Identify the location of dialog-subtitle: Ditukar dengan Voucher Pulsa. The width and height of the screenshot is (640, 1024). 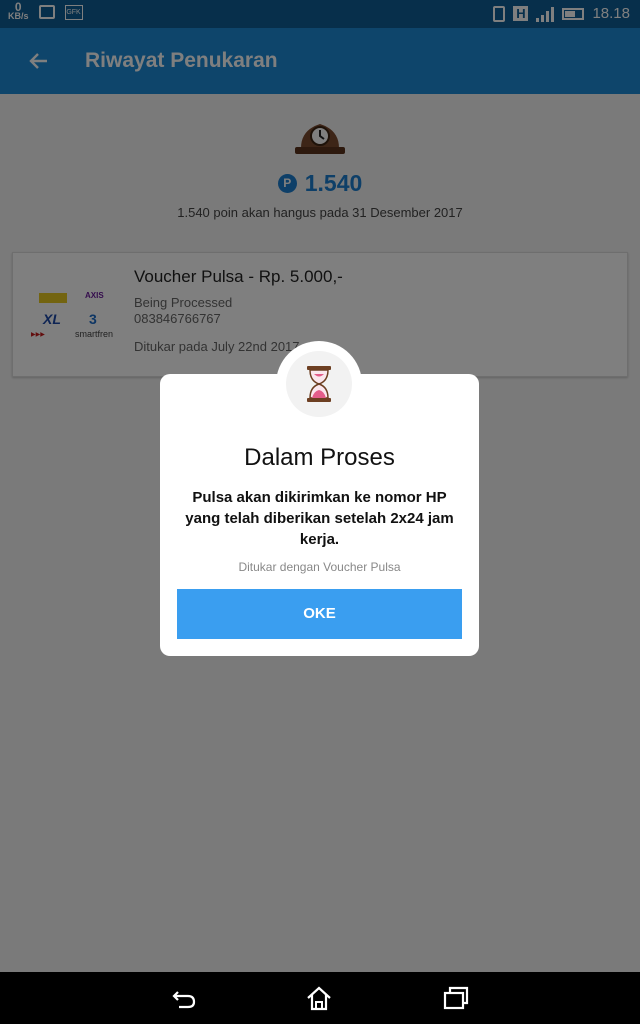
(319, 567).